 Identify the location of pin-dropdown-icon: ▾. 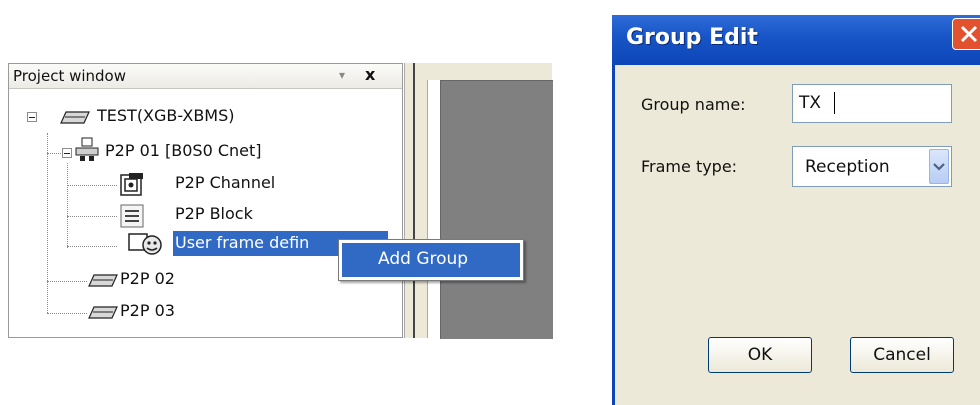
(342, 75).